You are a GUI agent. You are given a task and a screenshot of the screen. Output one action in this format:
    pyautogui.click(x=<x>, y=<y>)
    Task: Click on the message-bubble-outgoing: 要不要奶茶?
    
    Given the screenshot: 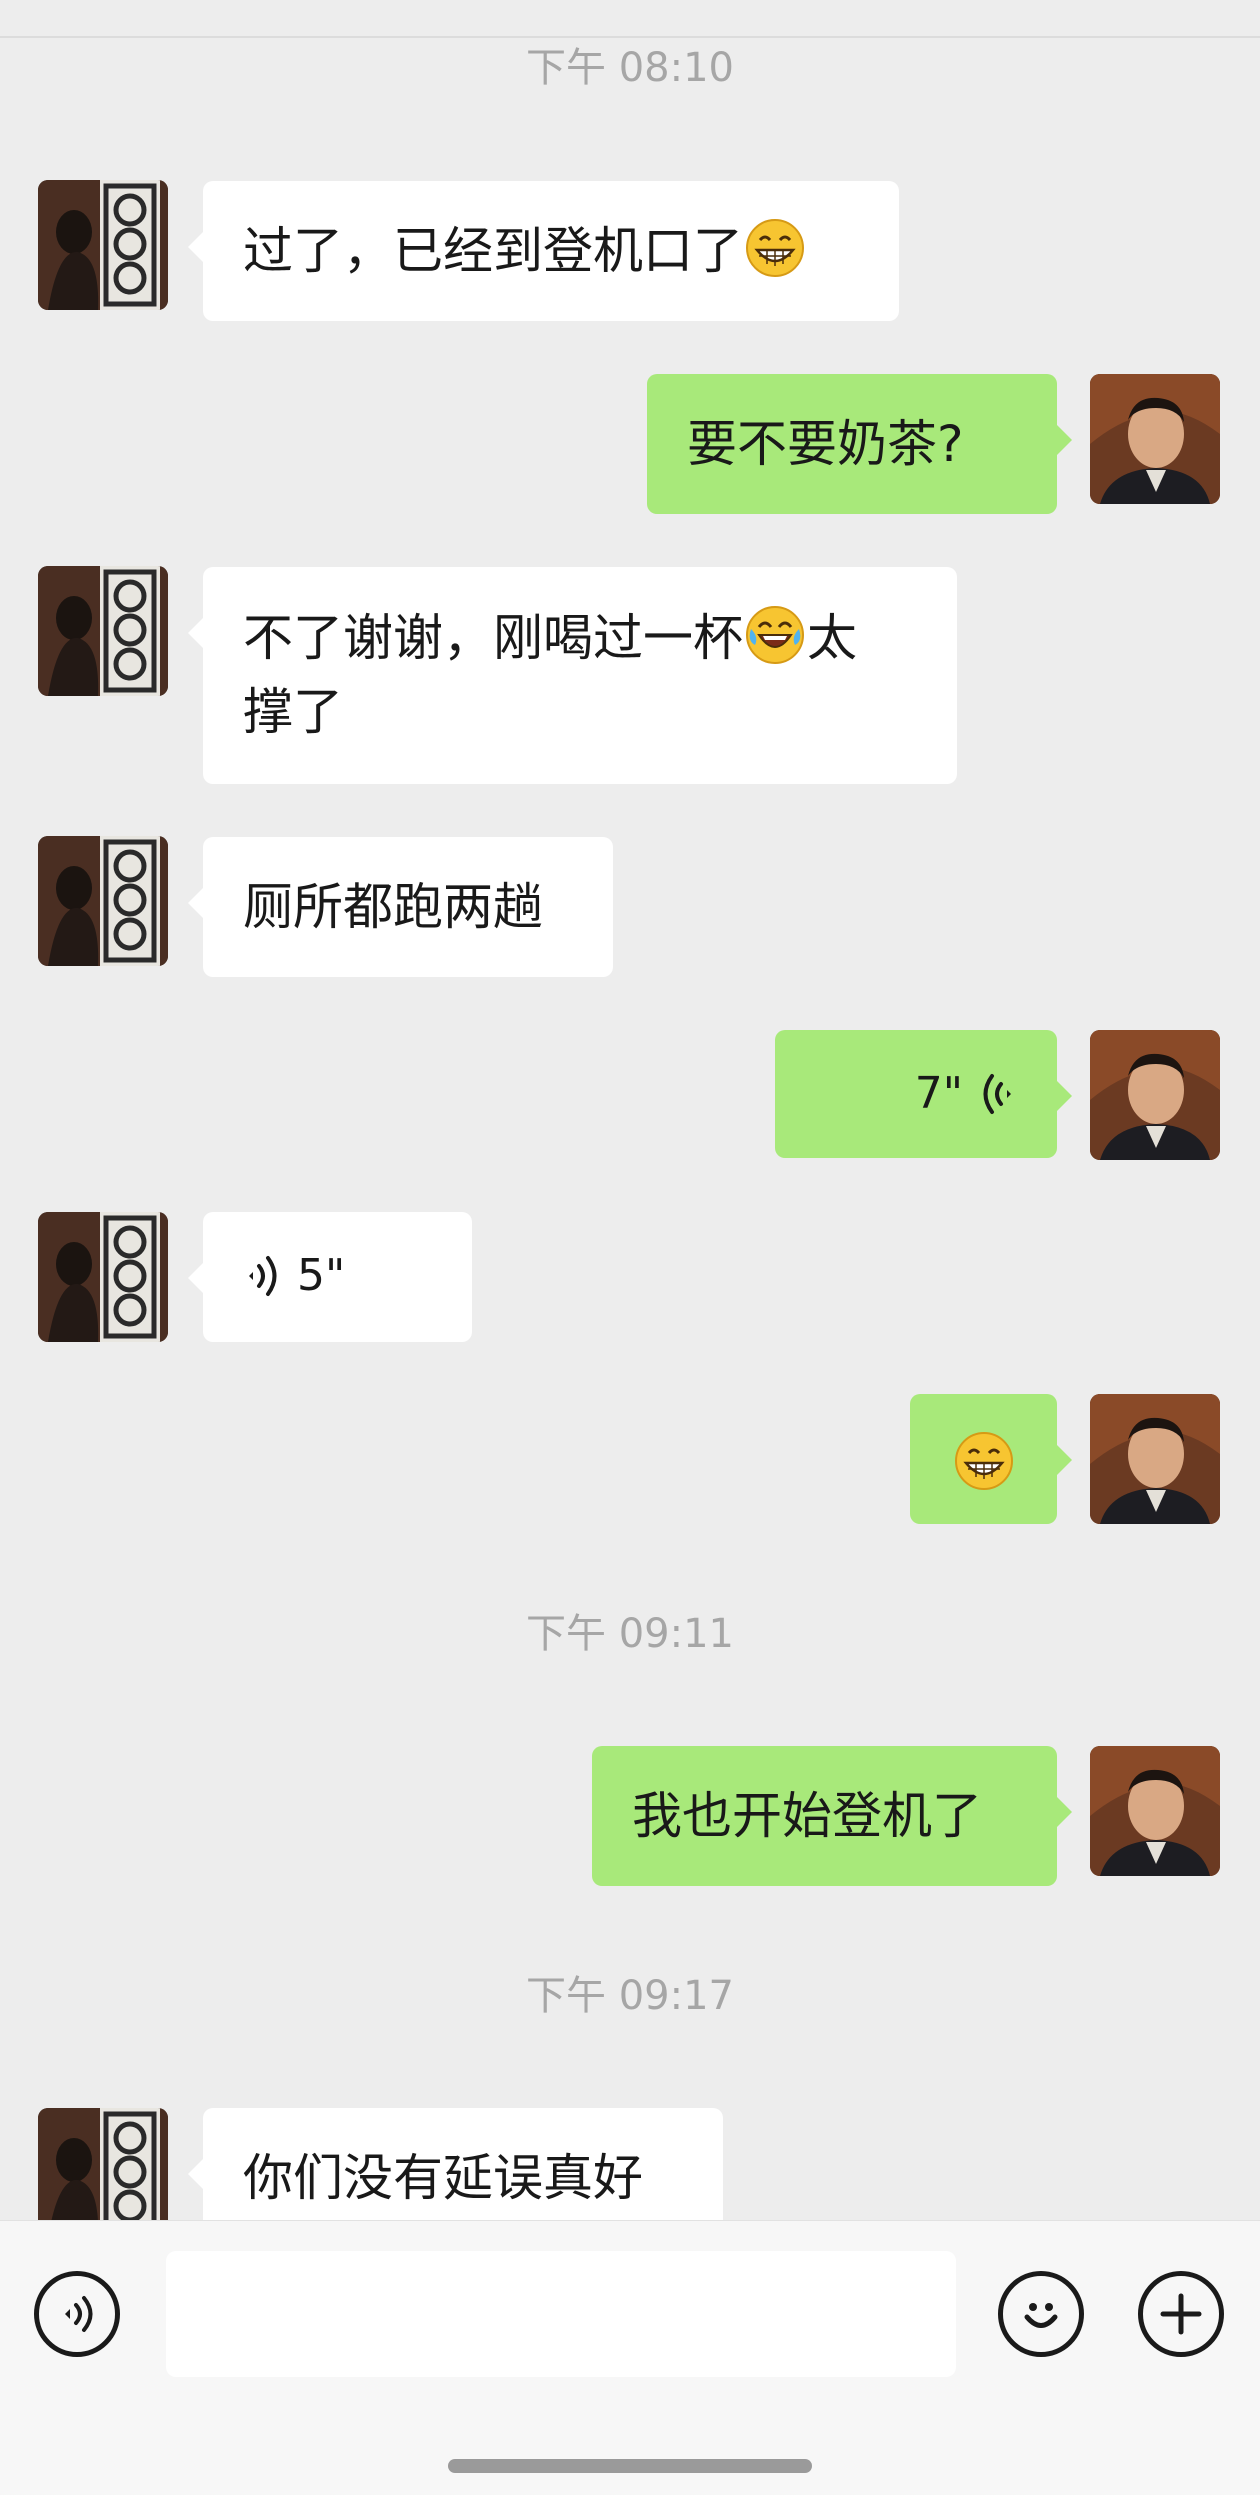 What is the action you would take?
    pyautogui.click(x=859, y=444)
    